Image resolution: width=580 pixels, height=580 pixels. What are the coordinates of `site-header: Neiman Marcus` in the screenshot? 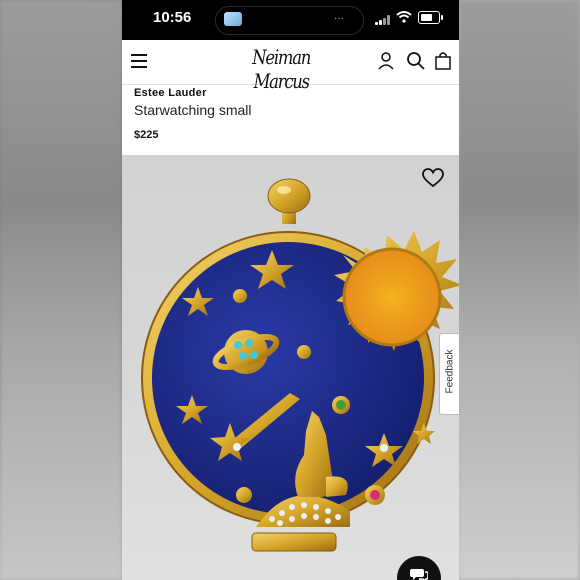 It's located at (290, 66).